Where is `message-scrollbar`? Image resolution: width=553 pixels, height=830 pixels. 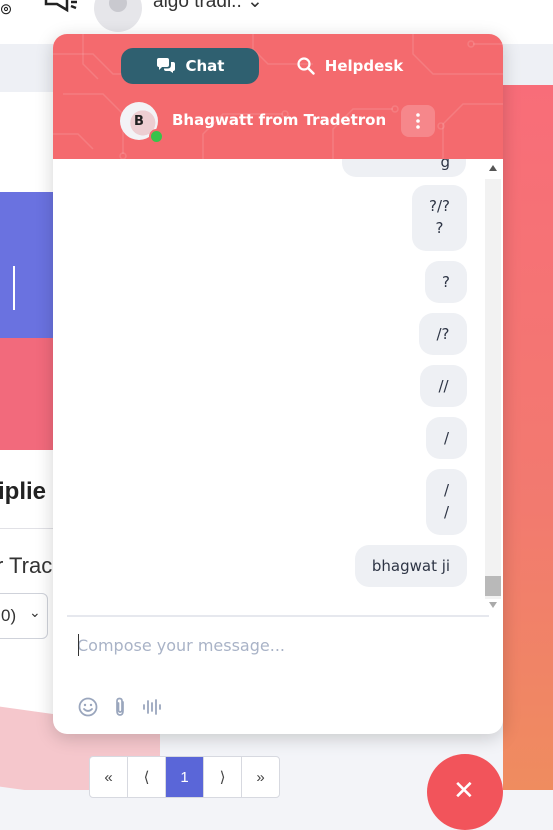 message-scrollbar is located at coordinates (493, 386).